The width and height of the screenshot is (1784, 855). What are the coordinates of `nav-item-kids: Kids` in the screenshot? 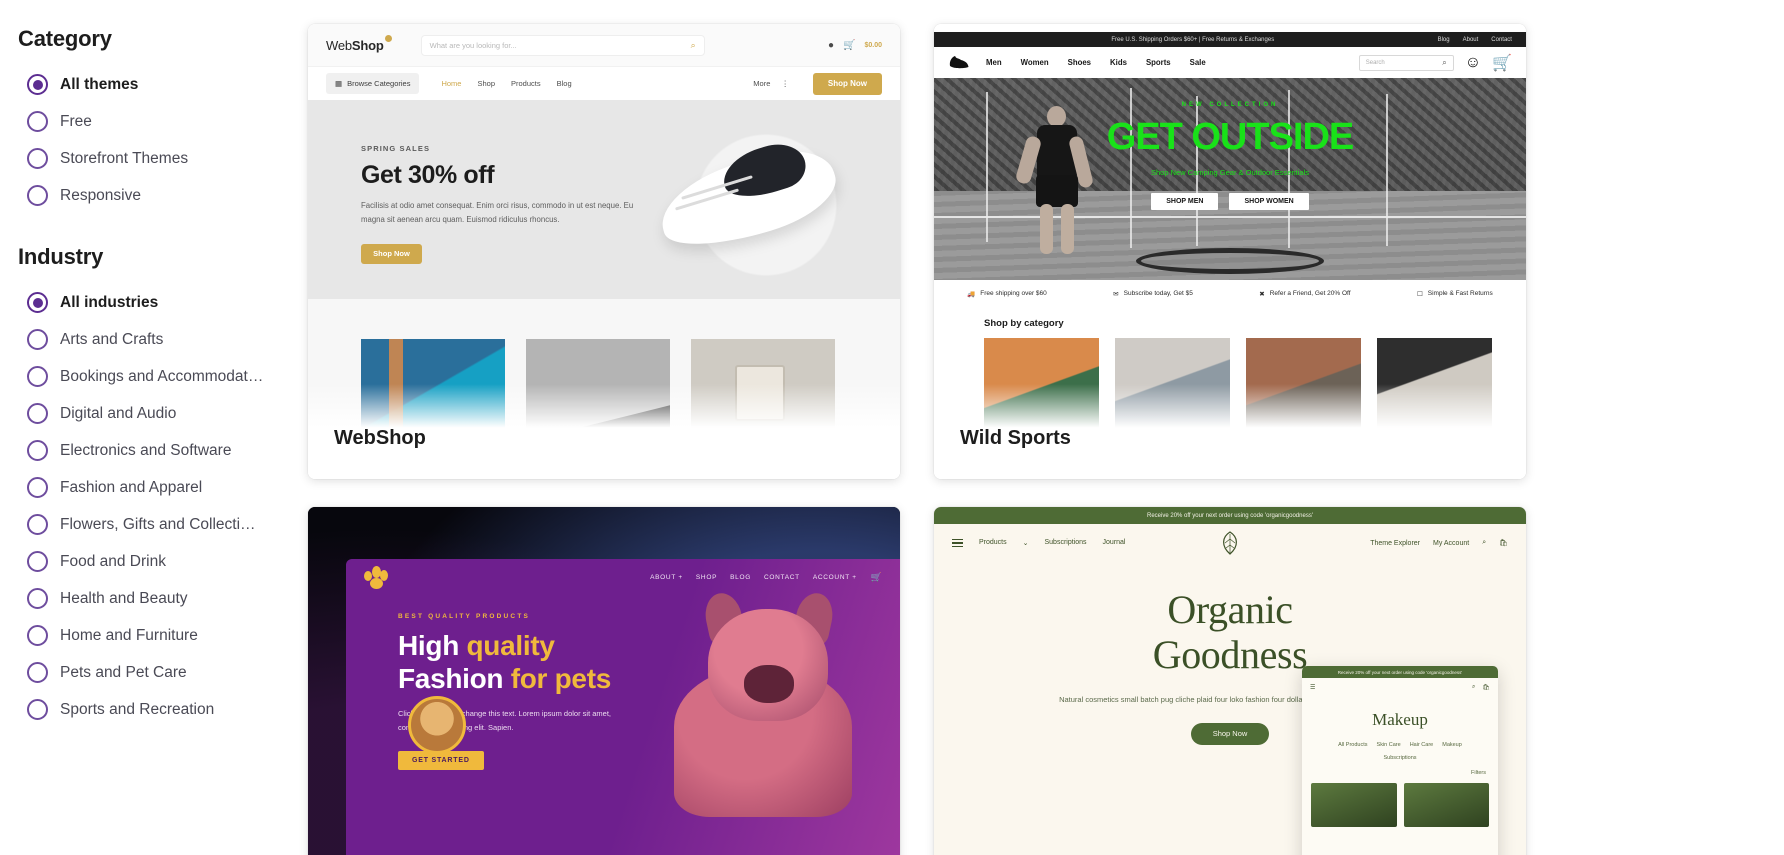 It's located at (1118, 62).